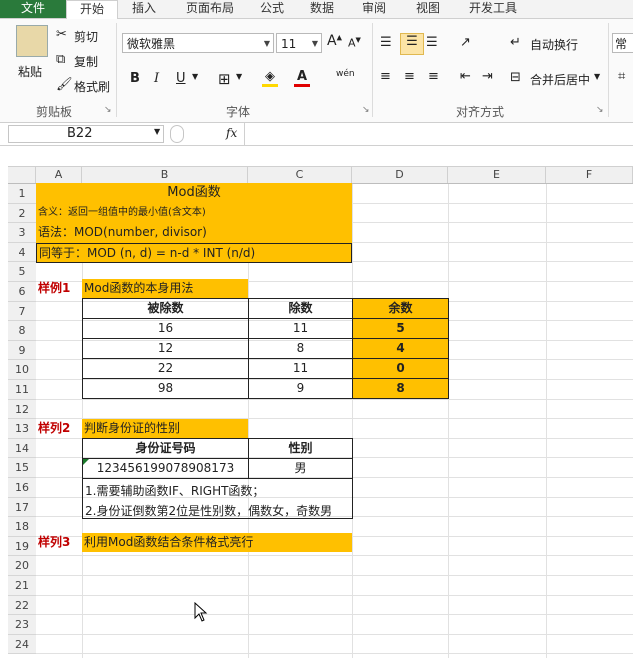 The width and height of the screenshot is (633, 658). I want to click on ex1-divisor: 9, so click(300, 388).